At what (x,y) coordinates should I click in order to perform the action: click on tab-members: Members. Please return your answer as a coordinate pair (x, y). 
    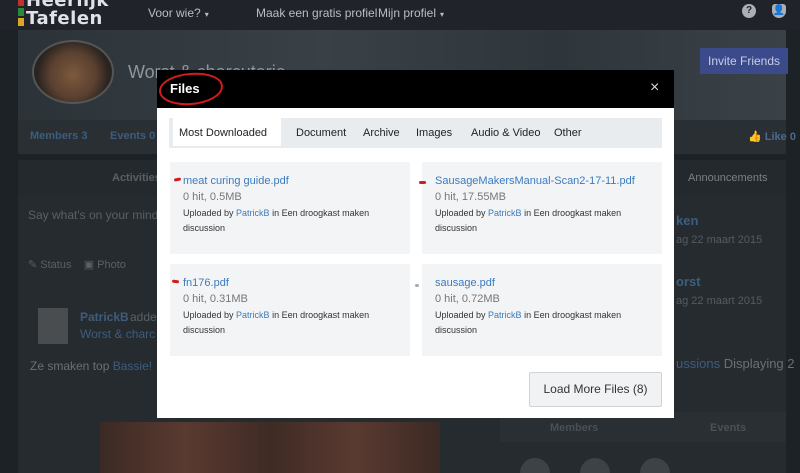
    Looking at the image, I should click on (574, 428).